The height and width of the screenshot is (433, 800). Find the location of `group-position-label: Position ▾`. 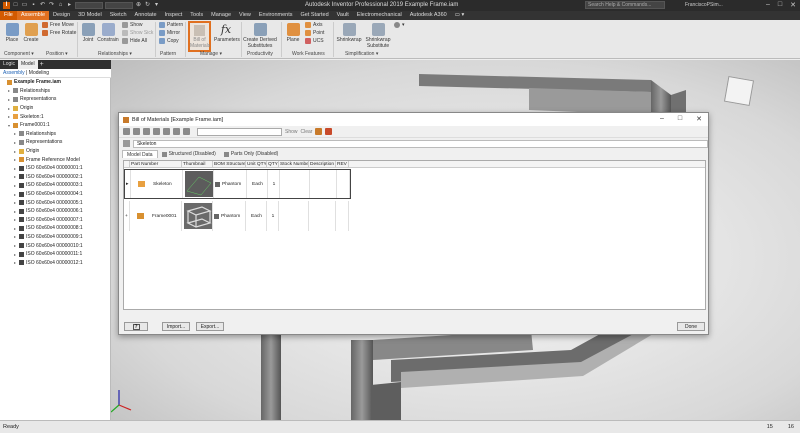

group-position-label: Position ▾ is located at coordinates (57, 54).